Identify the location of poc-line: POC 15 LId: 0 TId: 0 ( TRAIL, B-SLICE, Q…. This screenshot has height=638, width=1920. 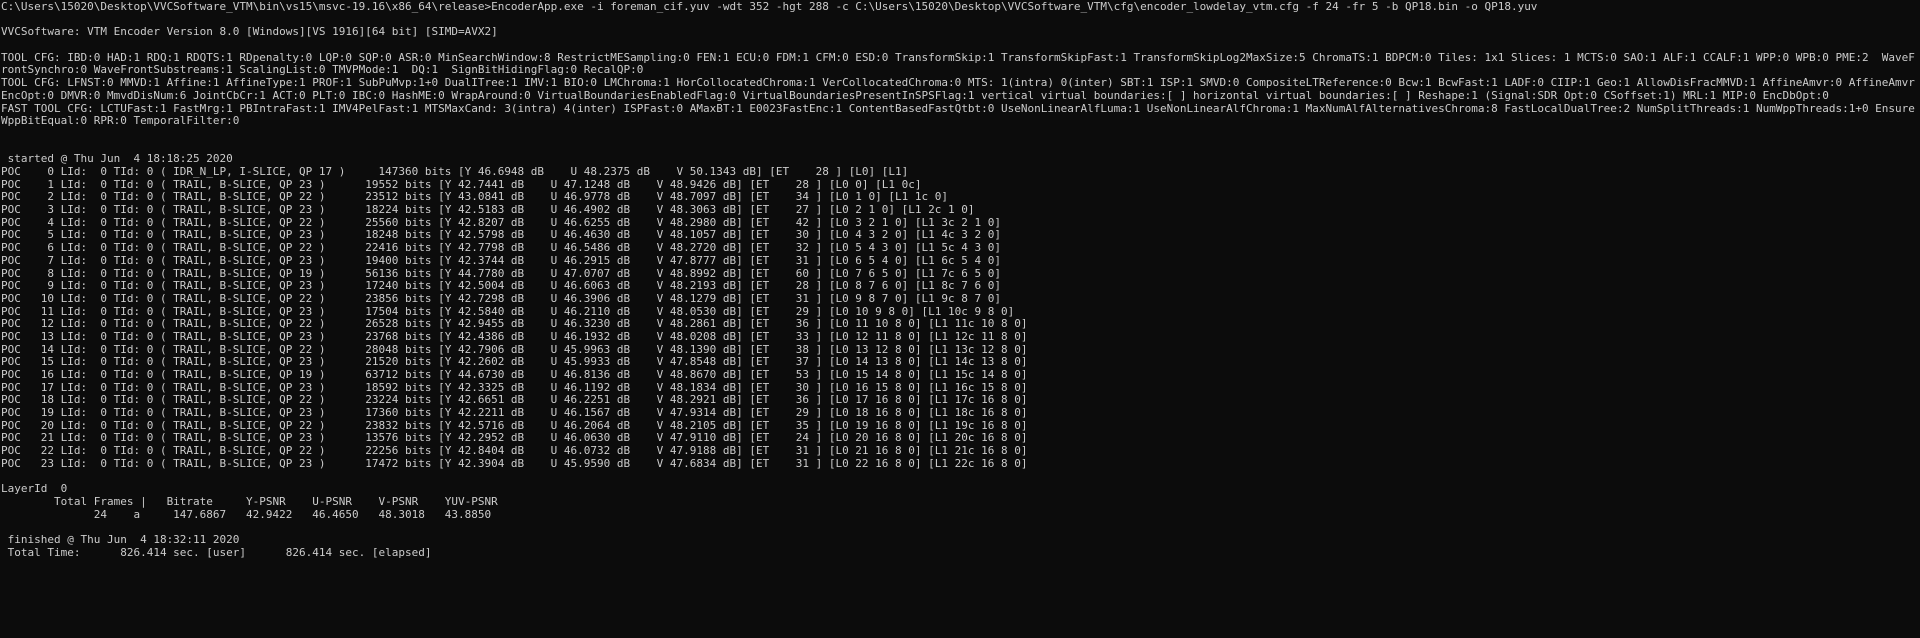
(514, 362).